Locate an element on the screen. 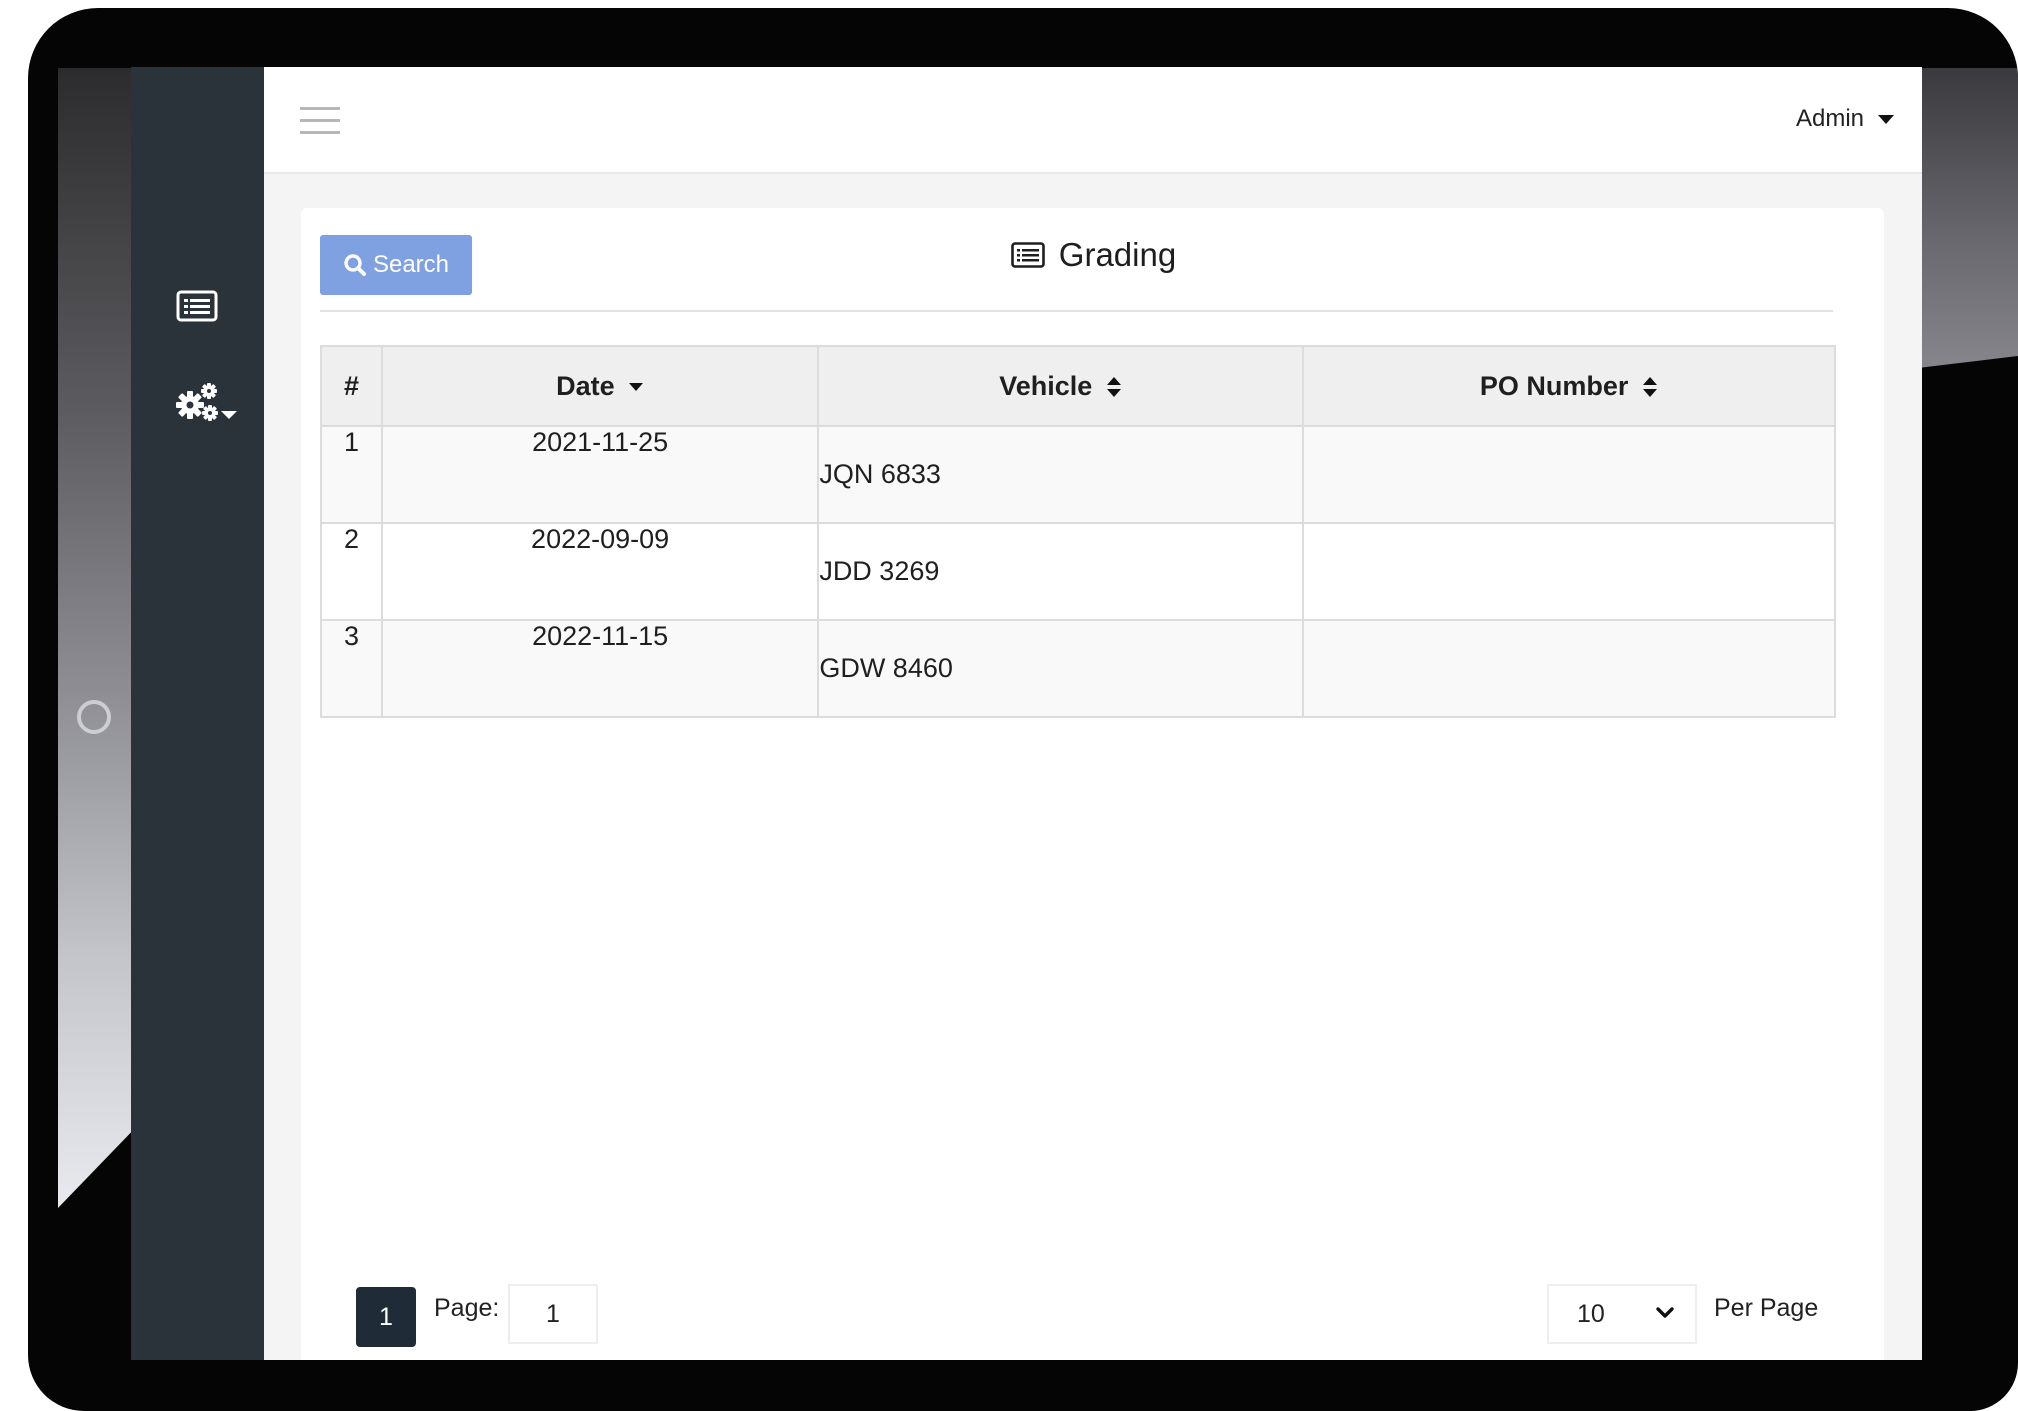  row-number: 3 is located at coordinates (351, 668).